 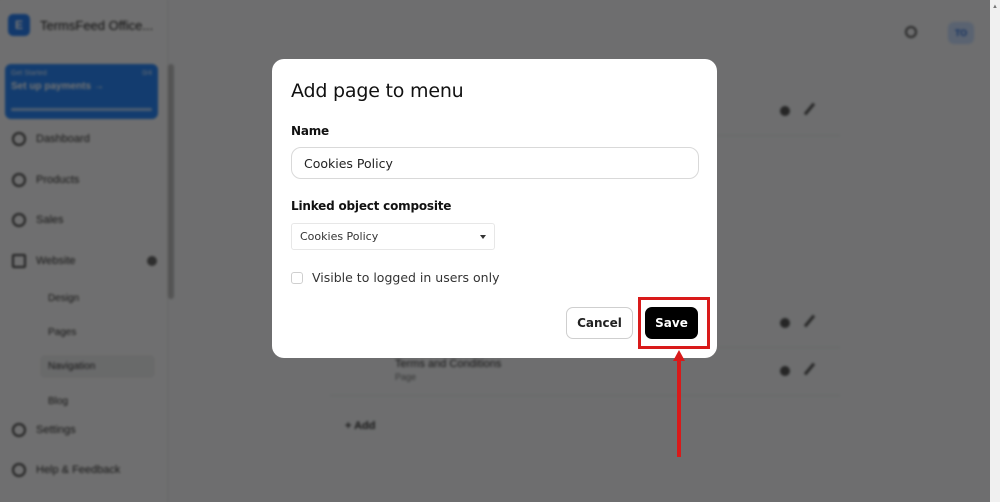 What do you see at coordinates (377, 91) in the screenshot?
I see `modal-title: Add page to menu` at bounding box center [377, 91].